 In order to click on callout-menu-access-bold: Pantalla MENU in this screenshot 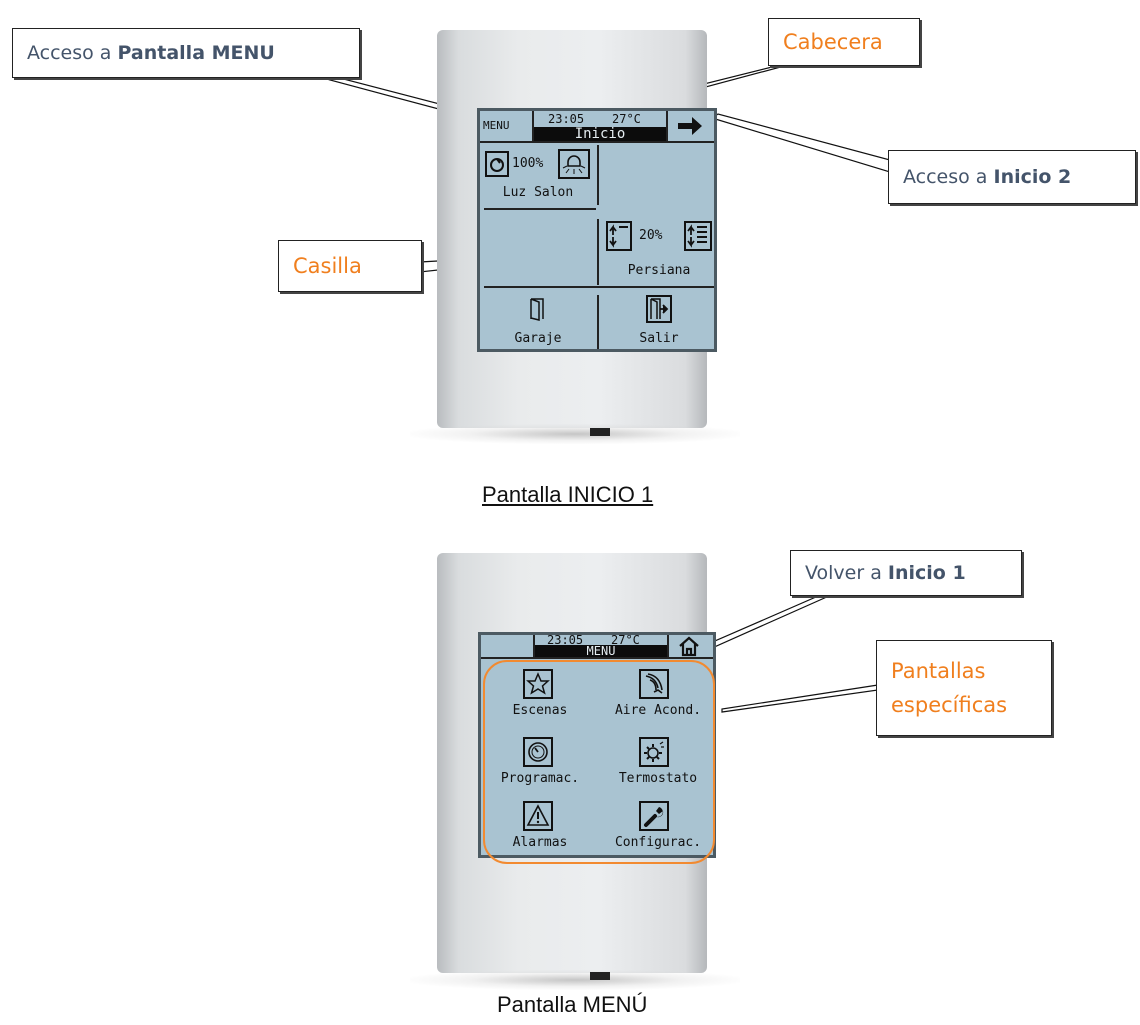, I will do `click(196, 53)`.